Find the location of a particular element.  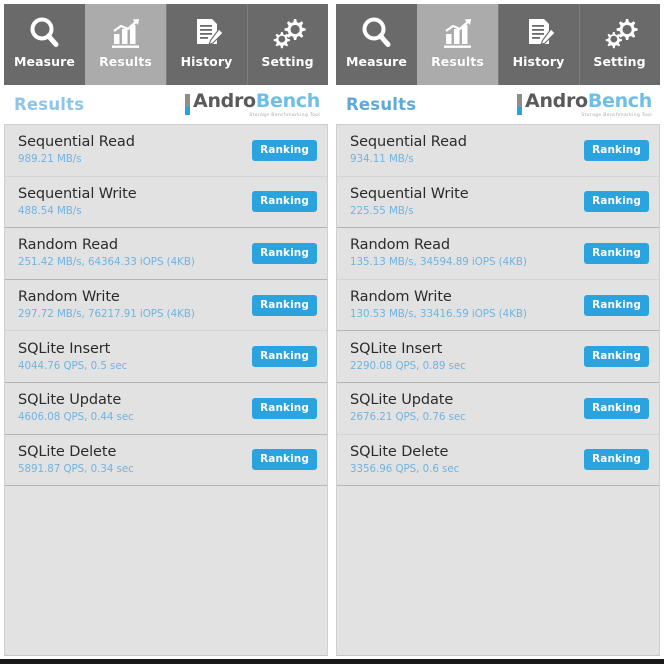

result-row: Sequential Write 225.55 MB/s Ranking is located at coordinates (498, 202).